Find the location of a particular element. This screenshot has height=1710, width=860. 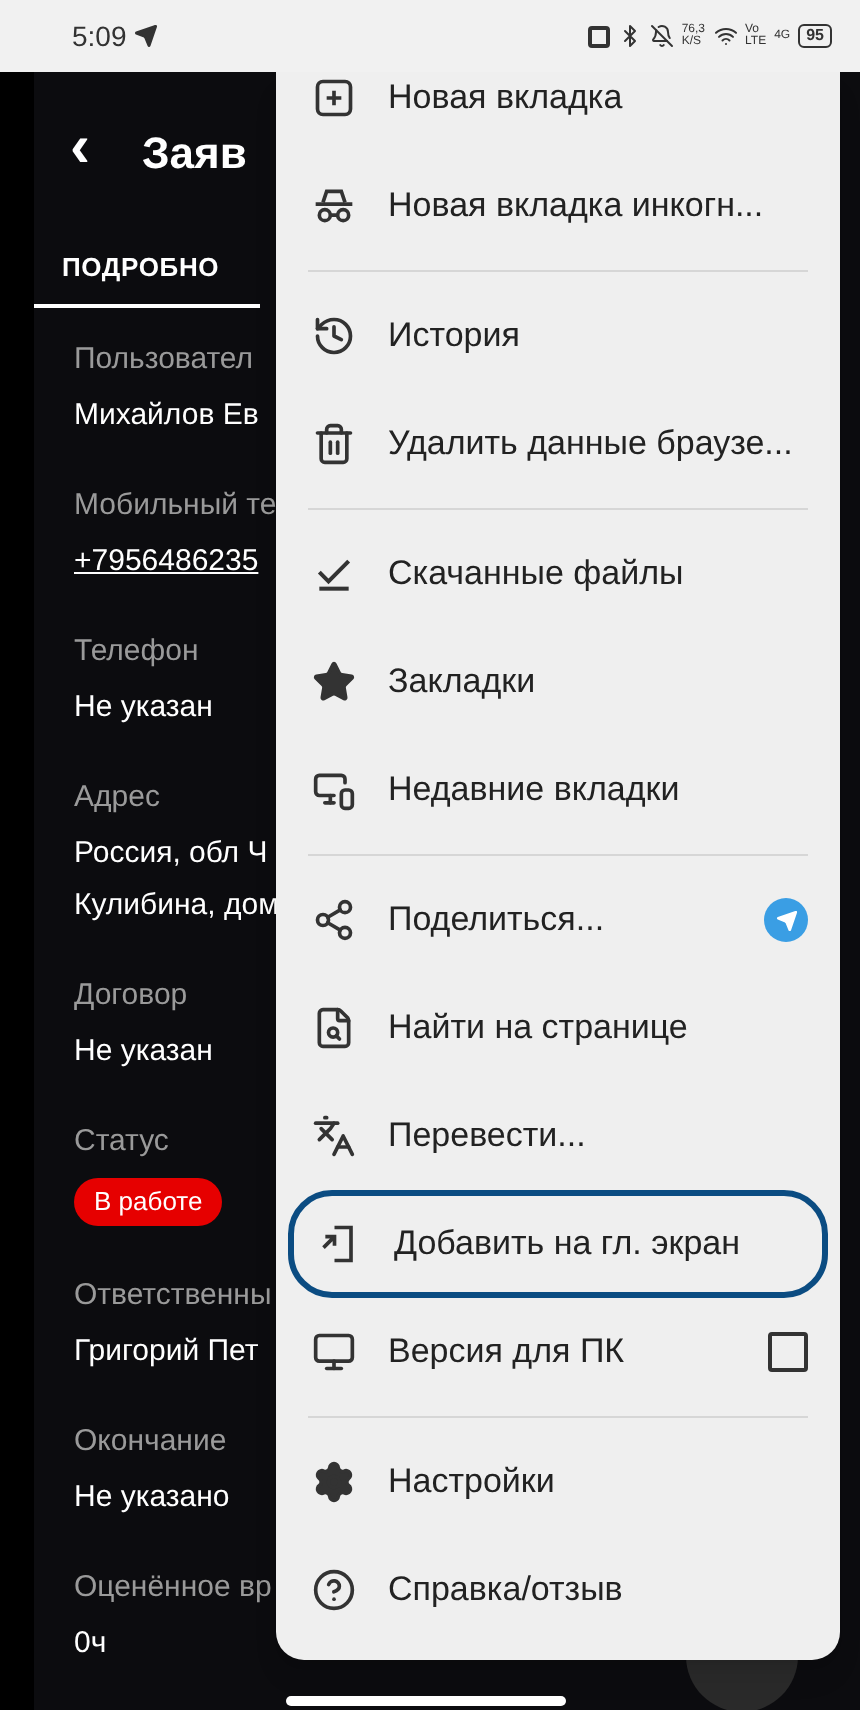

screen-title: Заяв is located at coordinates (194, 153).